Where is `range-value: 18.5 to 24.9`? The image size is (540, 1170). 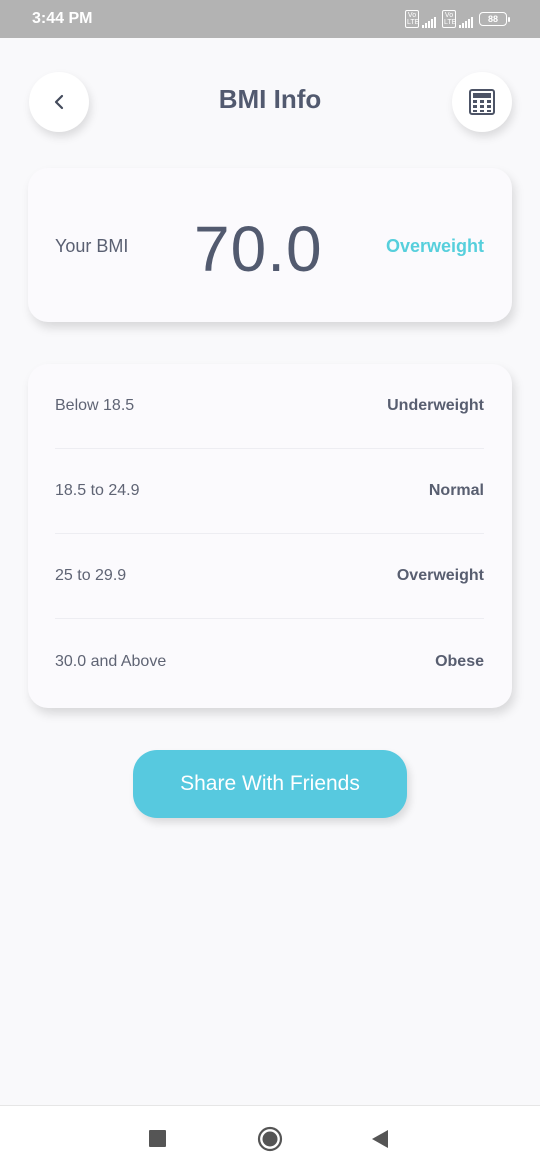
range-value: 18.5 to 24.9 is located at coordinates (97, 490).